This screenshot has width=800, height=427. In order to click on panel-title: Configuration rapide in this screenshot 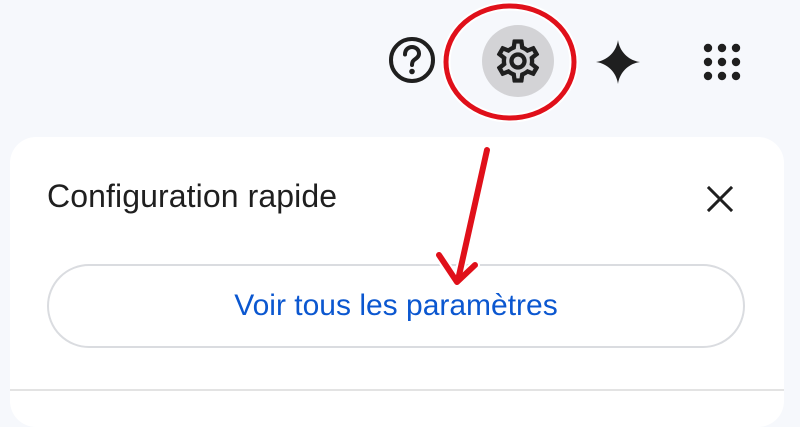, I will do `click(192, 196)`.